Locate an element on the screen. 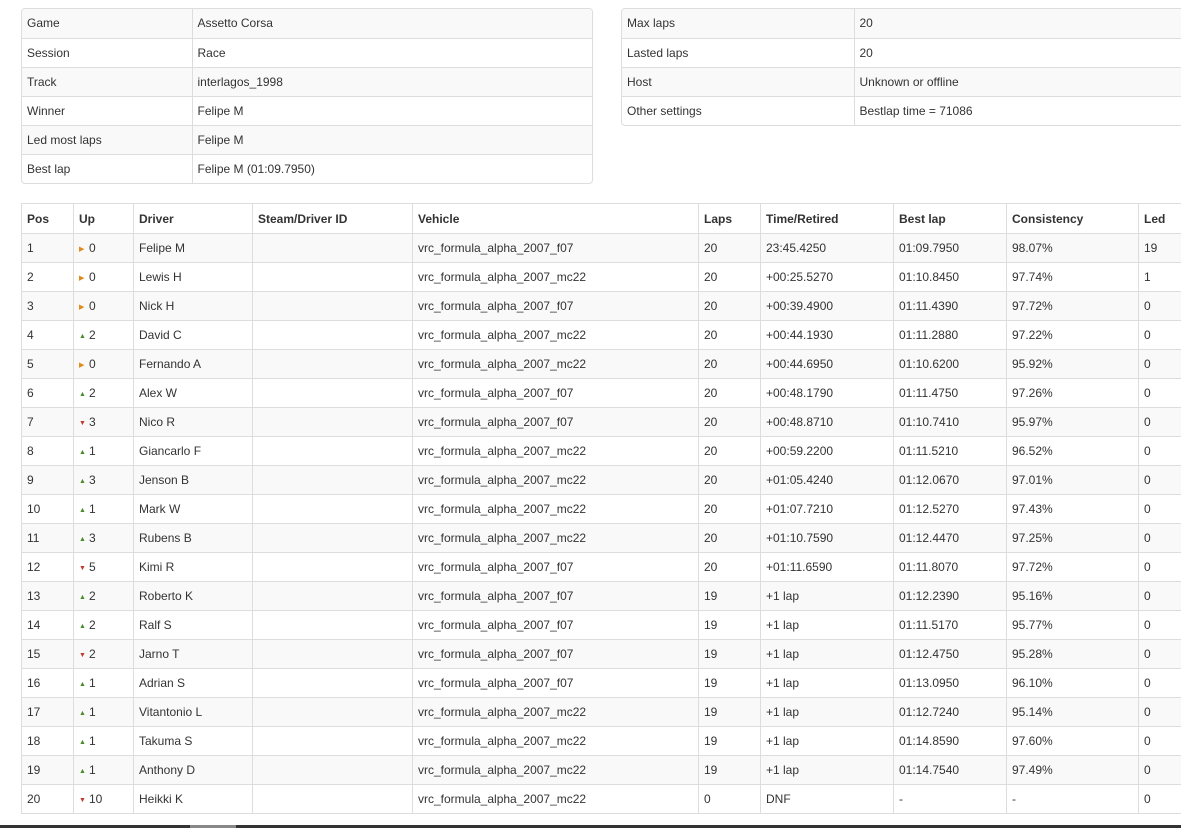 Image resolution: width=1181 pixels, height=828 pixels. header-driver: Driver is located at coordinates (193, 218).